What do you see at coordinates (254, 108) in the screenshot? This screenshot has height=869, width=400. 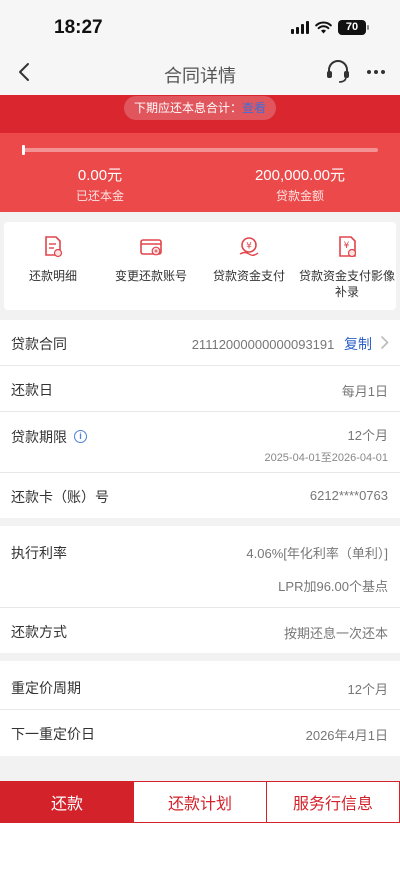 I see `view-next-payment-link: 查看` at bounding box center [254, 108].